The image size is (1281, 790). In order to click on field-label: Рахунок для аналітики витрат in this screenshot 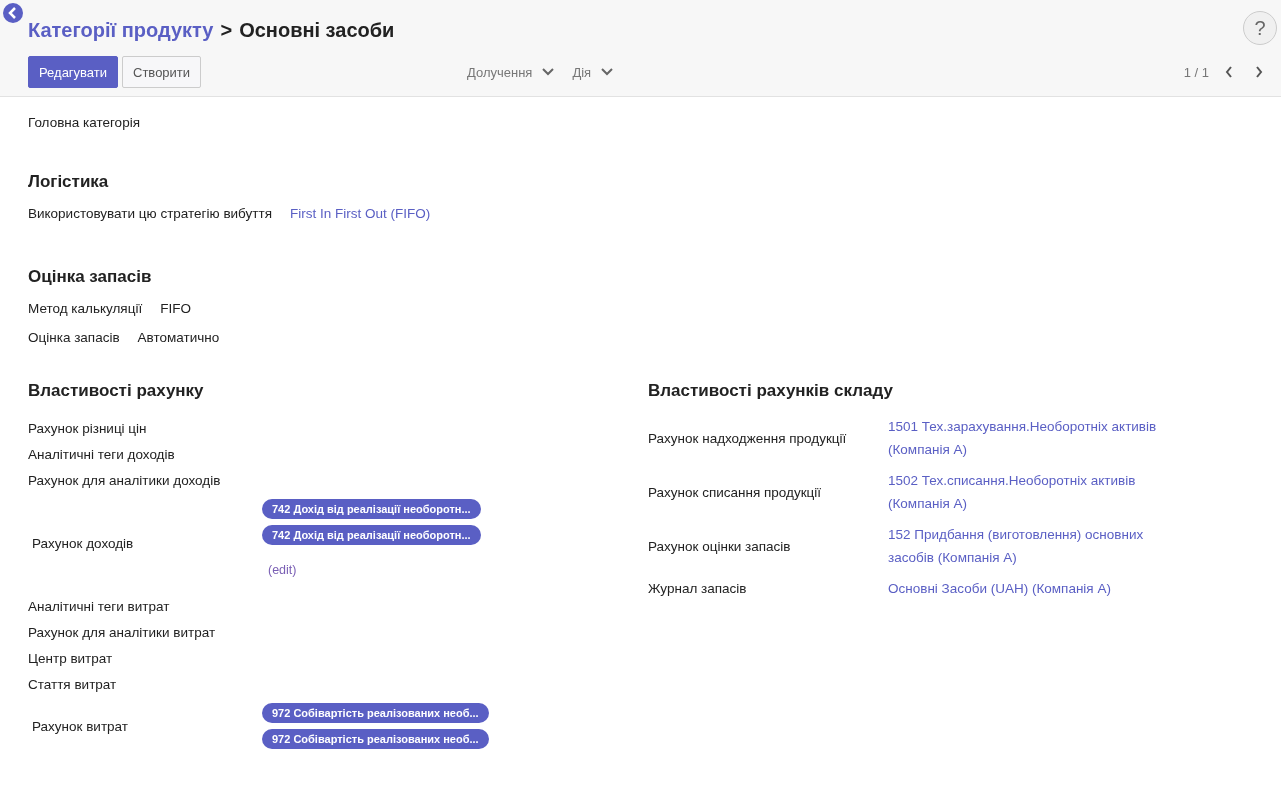, I will do `click(122, 632)`.